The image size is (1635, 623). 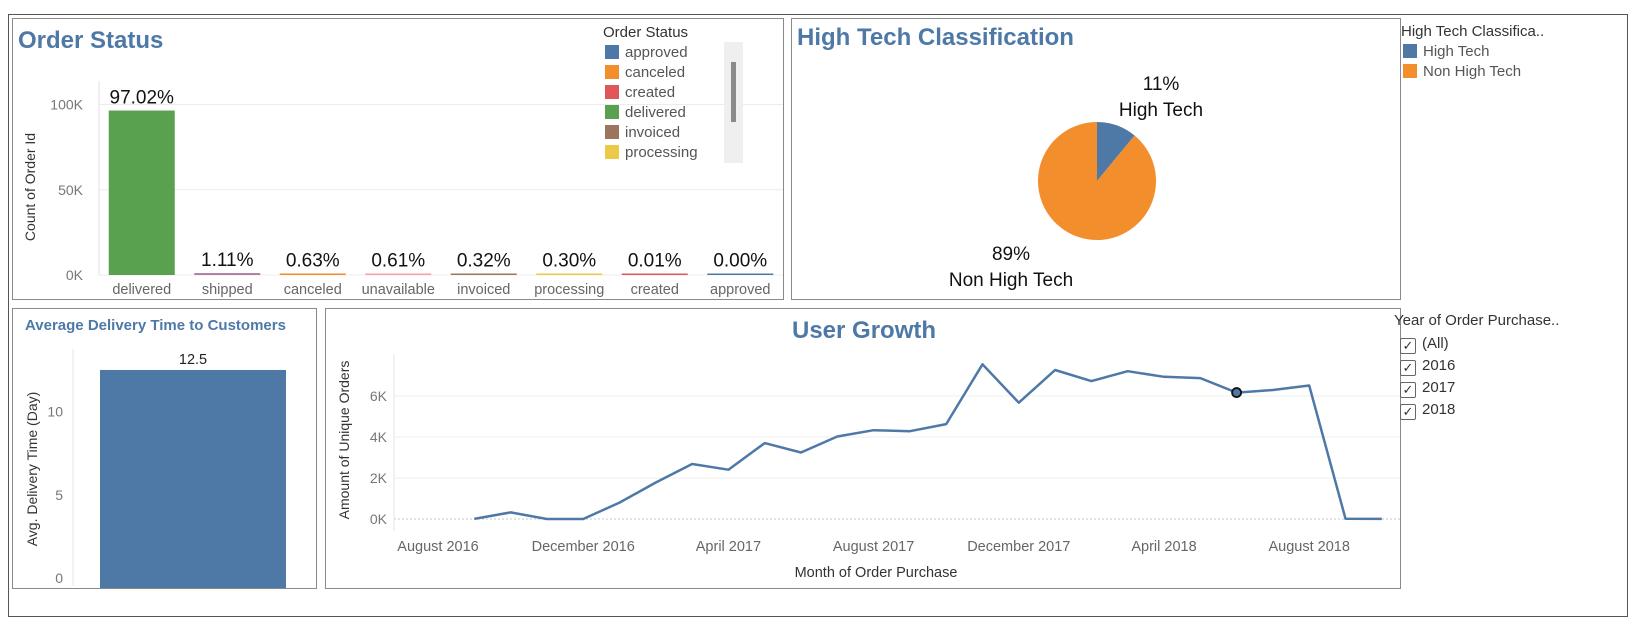 What do you see at coordinates (1163, 547) in the screenshot?
I see `x-tick-label: April 2018` at bounding box center [1163, 547].